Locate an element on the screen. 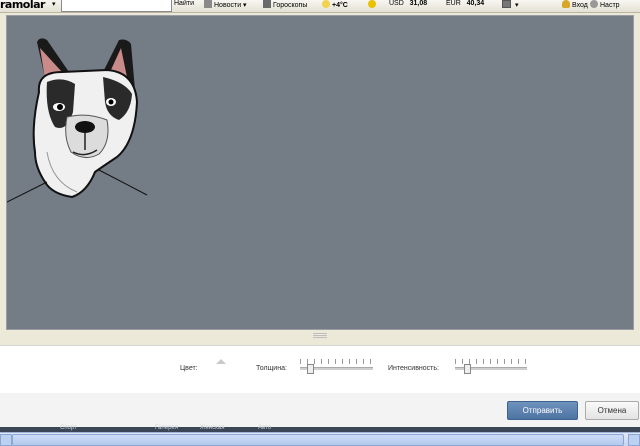  color-picker-arrow-icon is located at coordinates (221, 361).